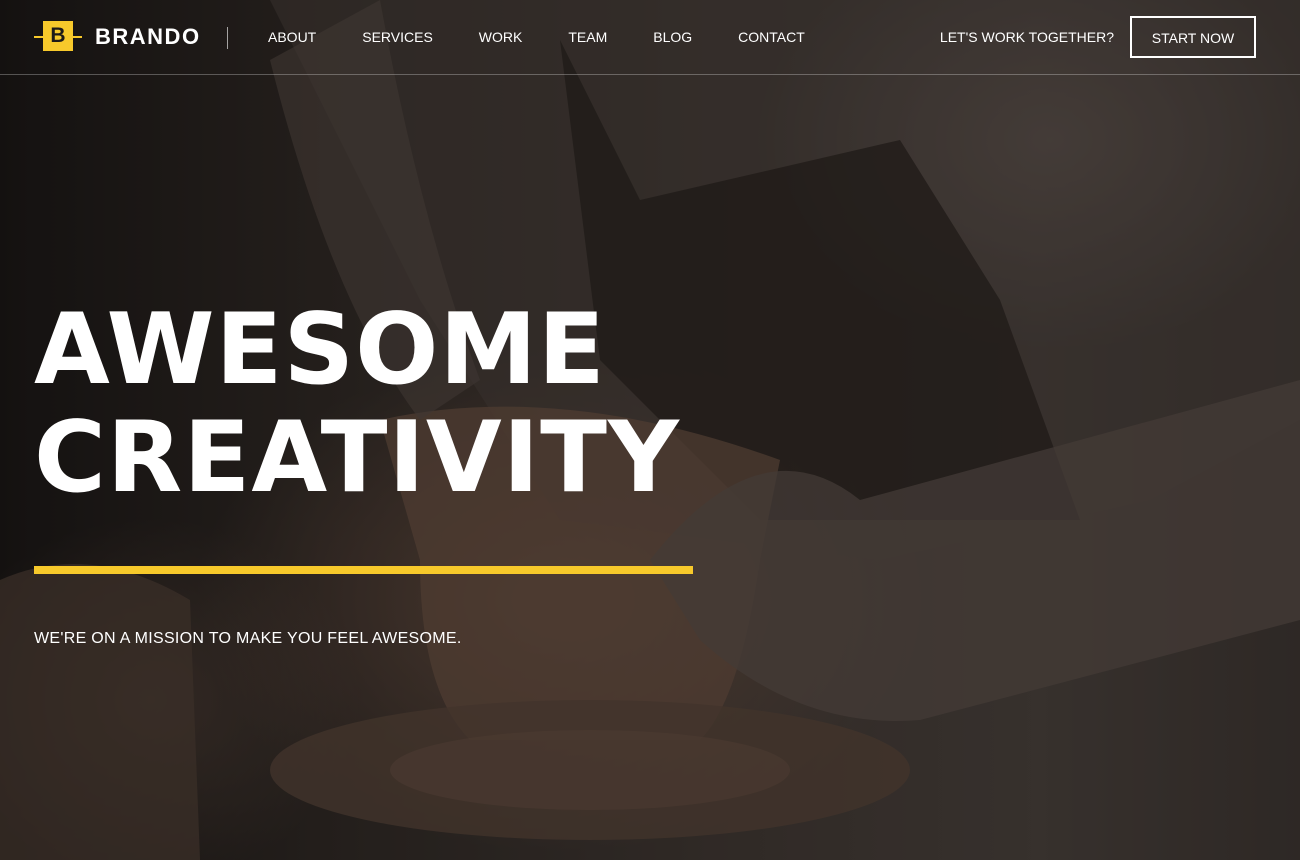 The image size is (1300, 860). What do you see at coordinates (501, 37) in the screenshot?
I see `nav-item-work: WORK` at bounding box center [501, 37].